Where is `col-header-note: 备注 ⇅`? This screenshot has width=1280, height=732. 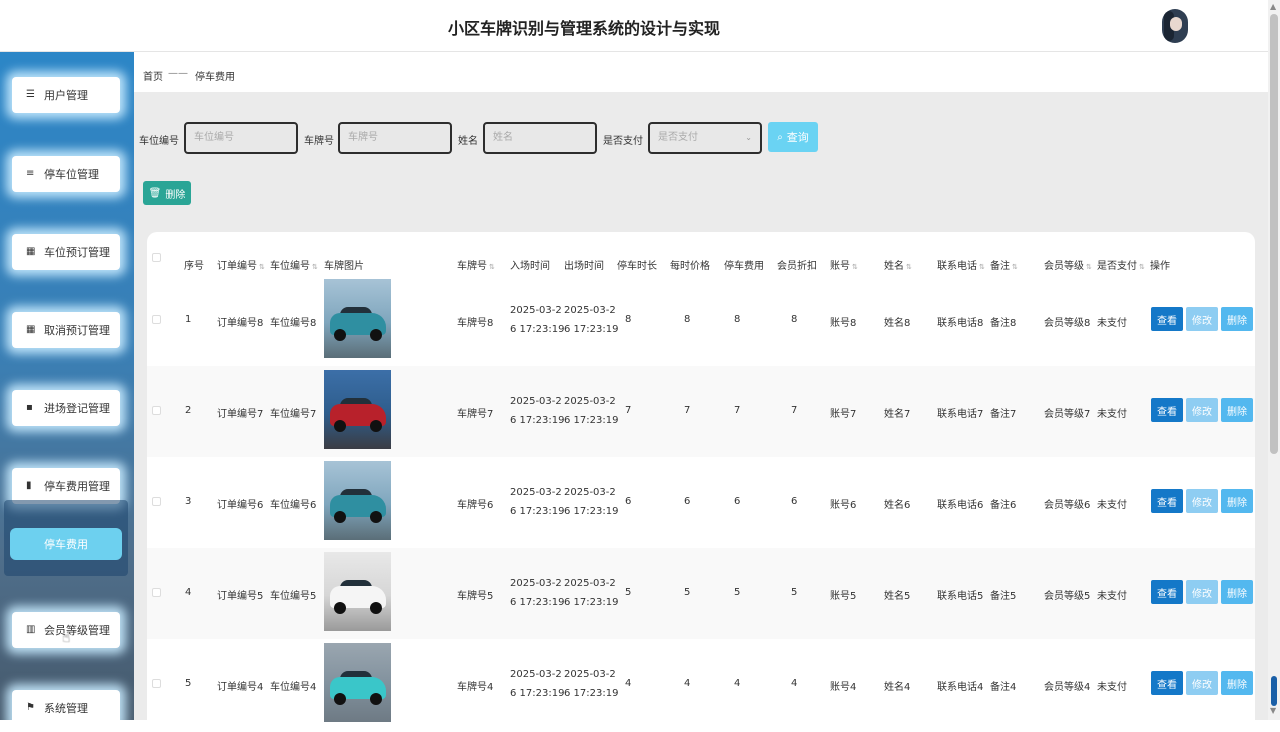 col-header-note: 备注 ⇅ is located at coordinates (1004, 264).